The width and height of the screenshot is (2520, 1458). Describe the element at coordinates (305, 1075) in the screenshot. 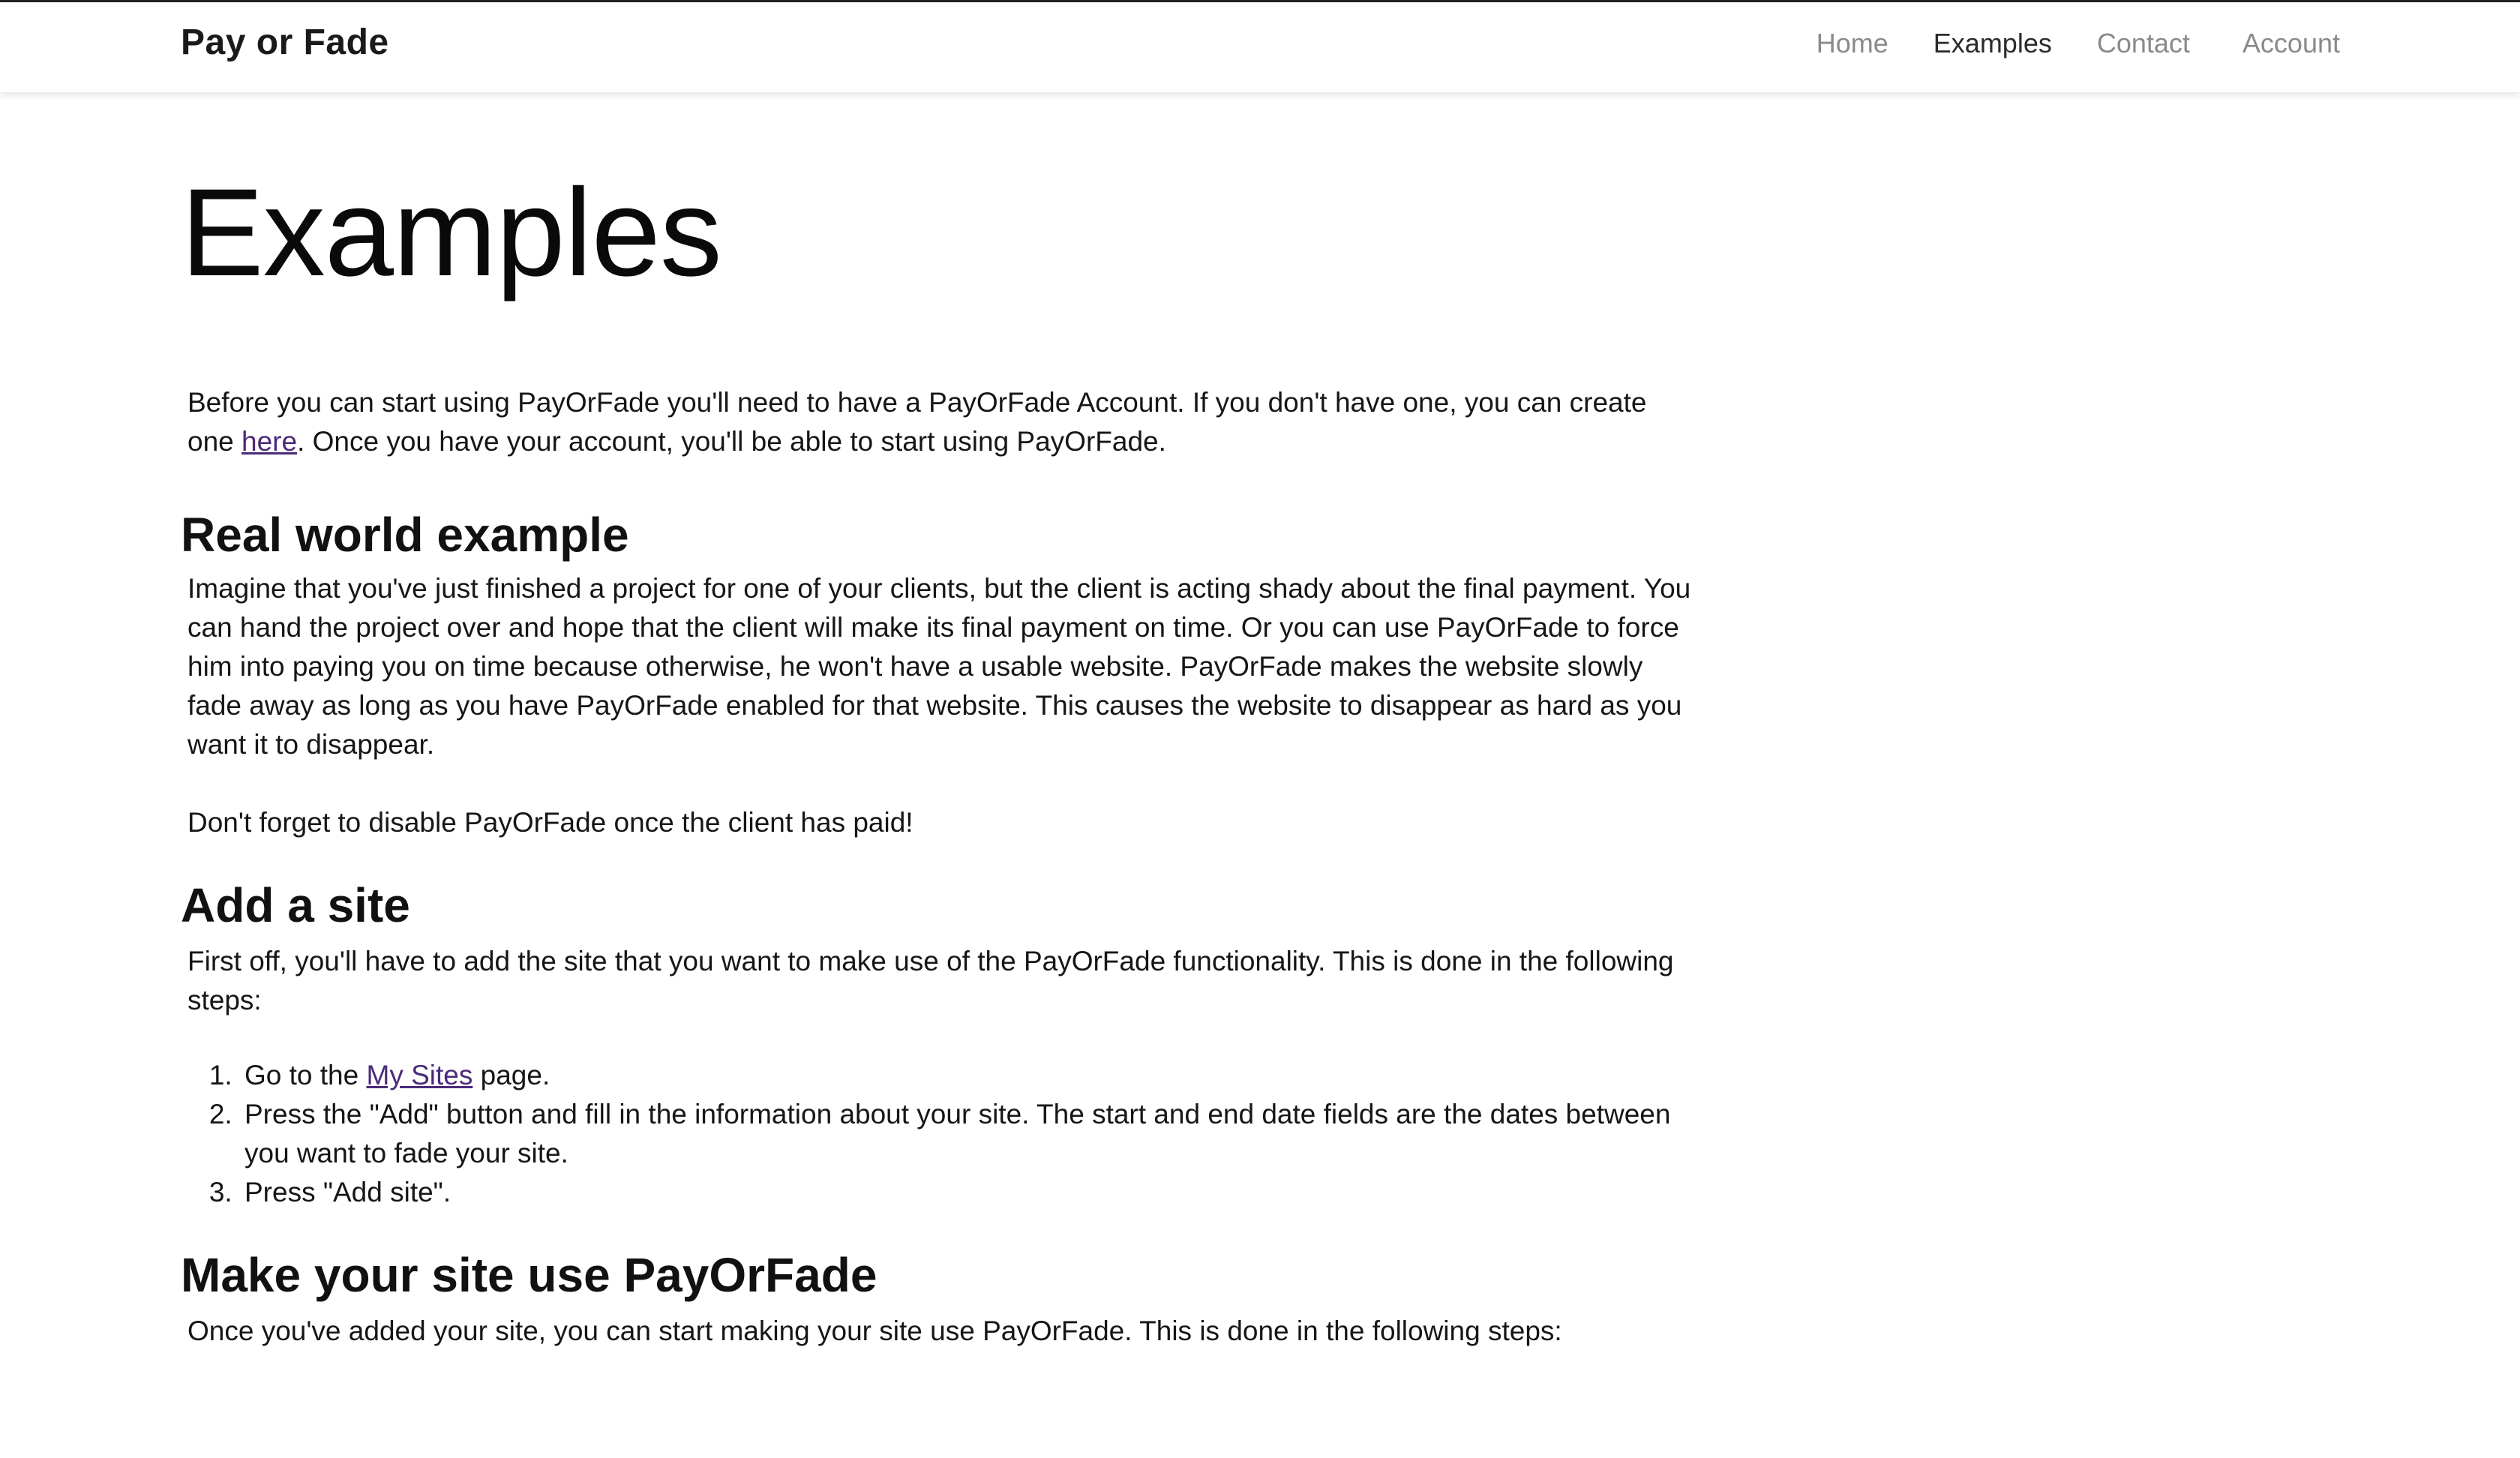

I see `step1-prefix: Go to the` at that location.